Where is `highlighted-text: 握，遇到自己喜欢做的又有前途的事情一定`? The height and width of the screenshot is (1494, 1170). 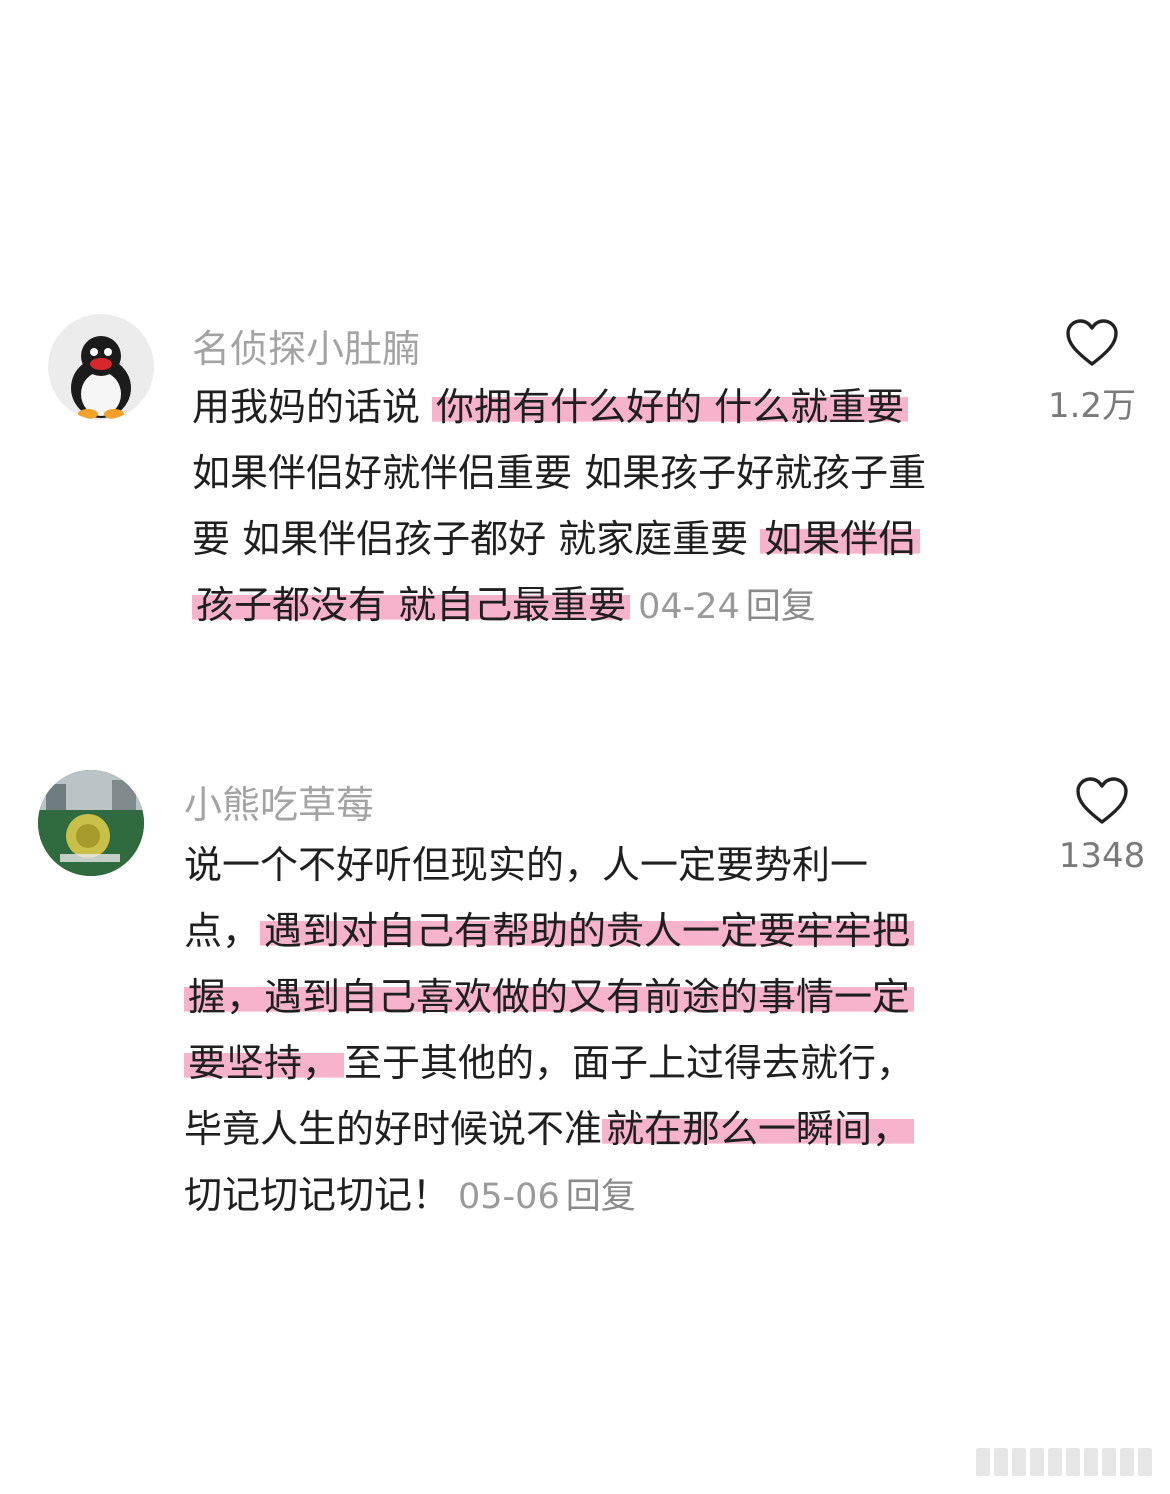 highlighted-text: 握，遇到自己喜欢做的又有前途的事情一定 is located at coordinates (549, 997).